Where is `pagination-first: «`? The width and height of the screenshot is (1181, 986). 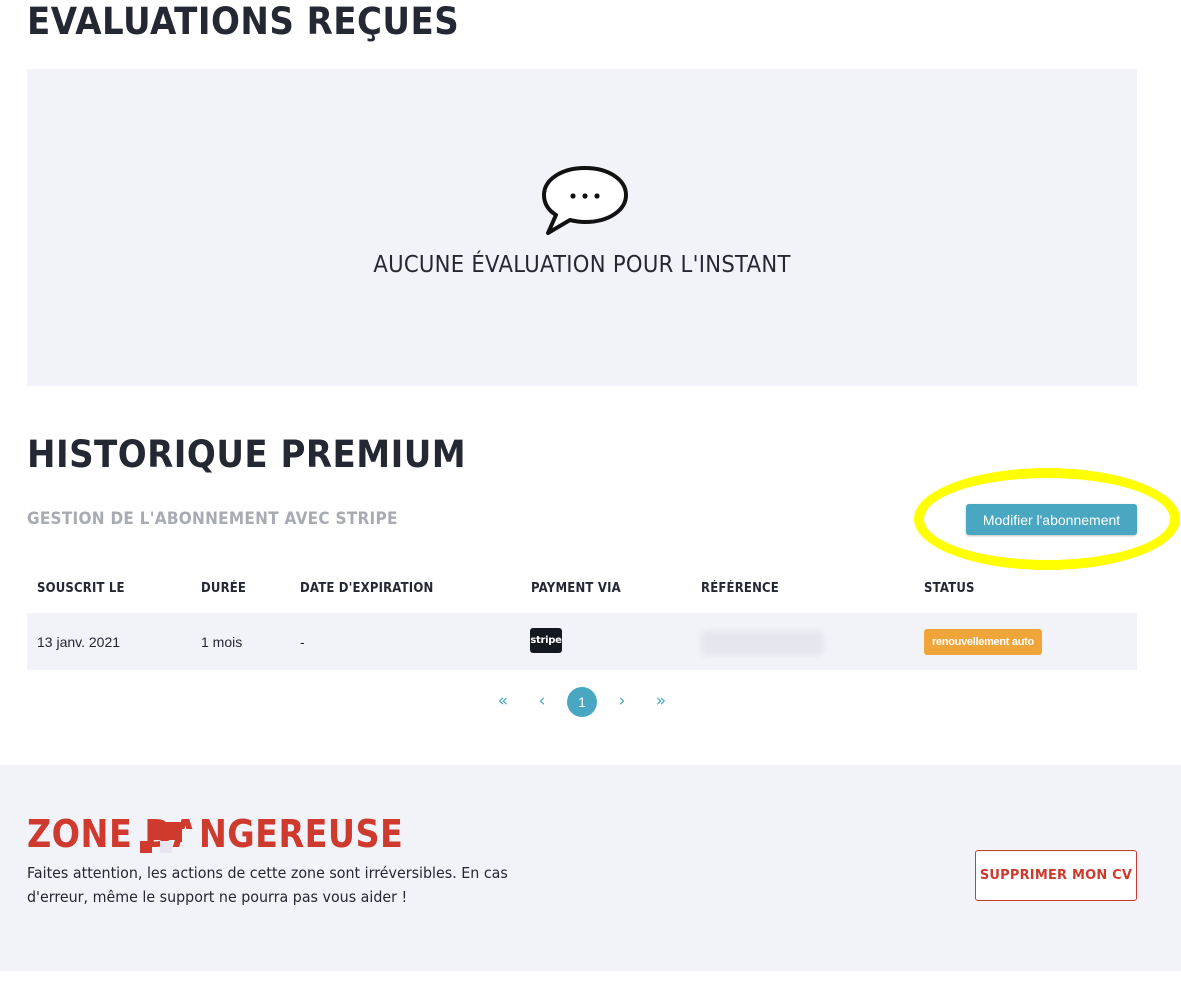 pagination-first: « is located at coordinates (503, 703).